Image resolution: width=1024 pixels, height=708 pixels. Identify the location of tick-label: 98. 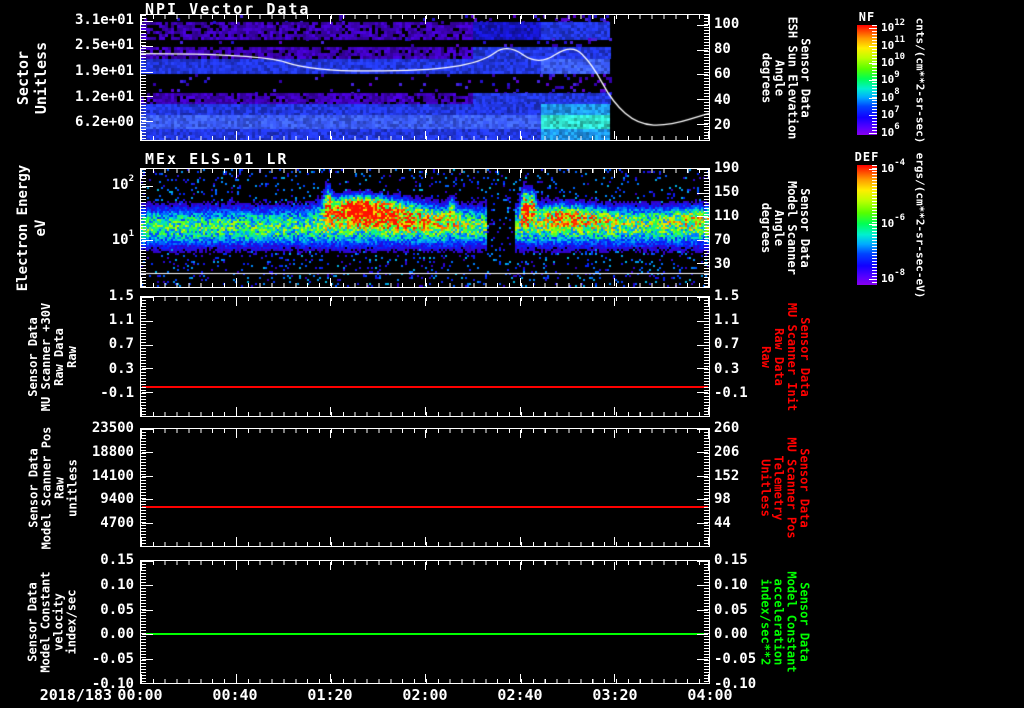
(722, 499).